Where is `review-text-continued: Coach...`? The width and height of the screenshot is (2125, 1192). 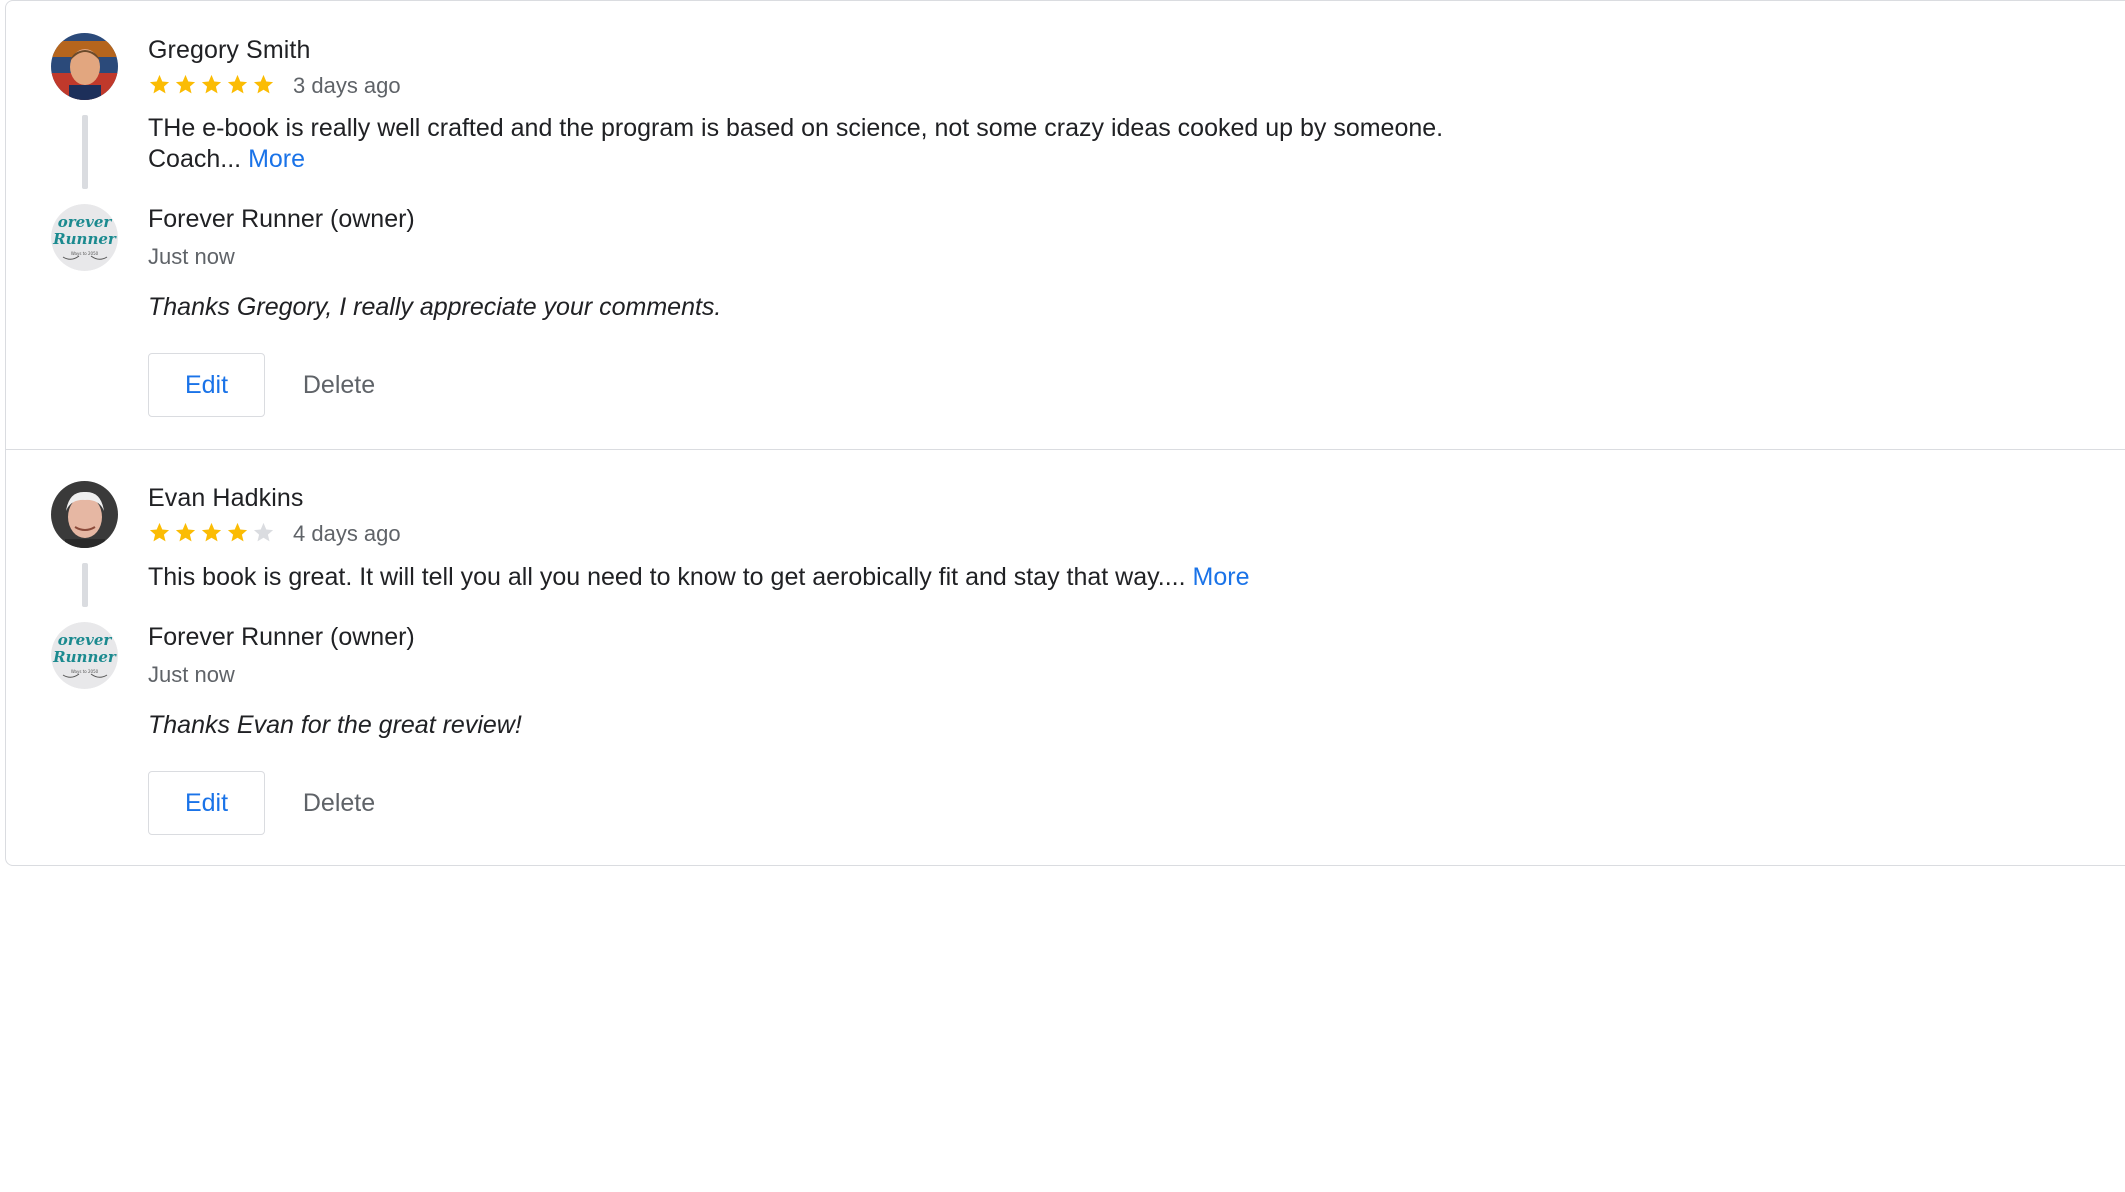 review-text-continued: Coach... is located at coordinates (195, 159).